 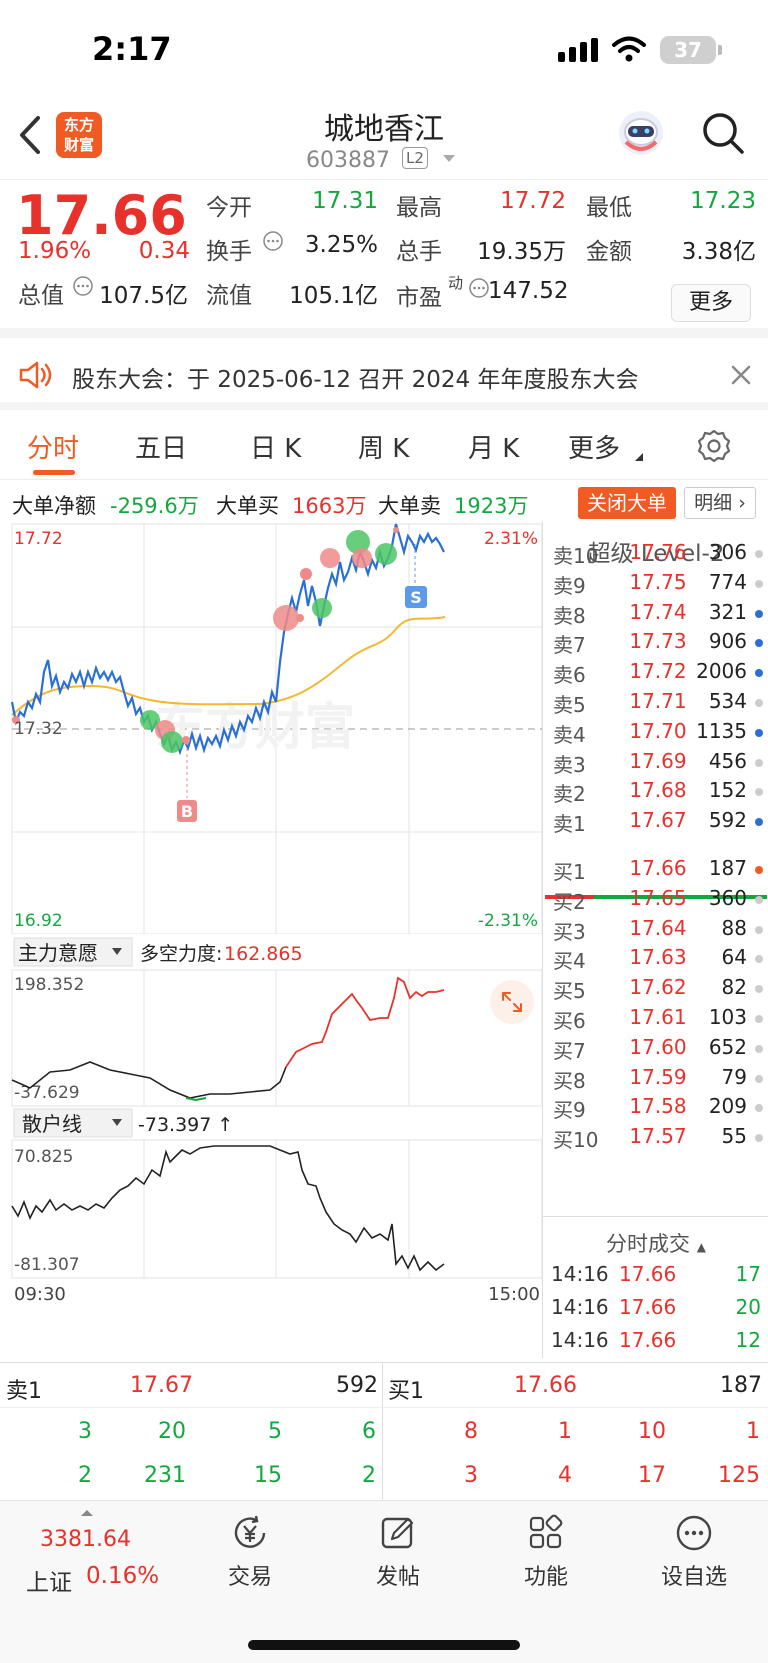 What do you see at coordinates (565, 1475) in the screenshot?
I see `buy-queue-cell: 4` at bounding box center [565, 1475].